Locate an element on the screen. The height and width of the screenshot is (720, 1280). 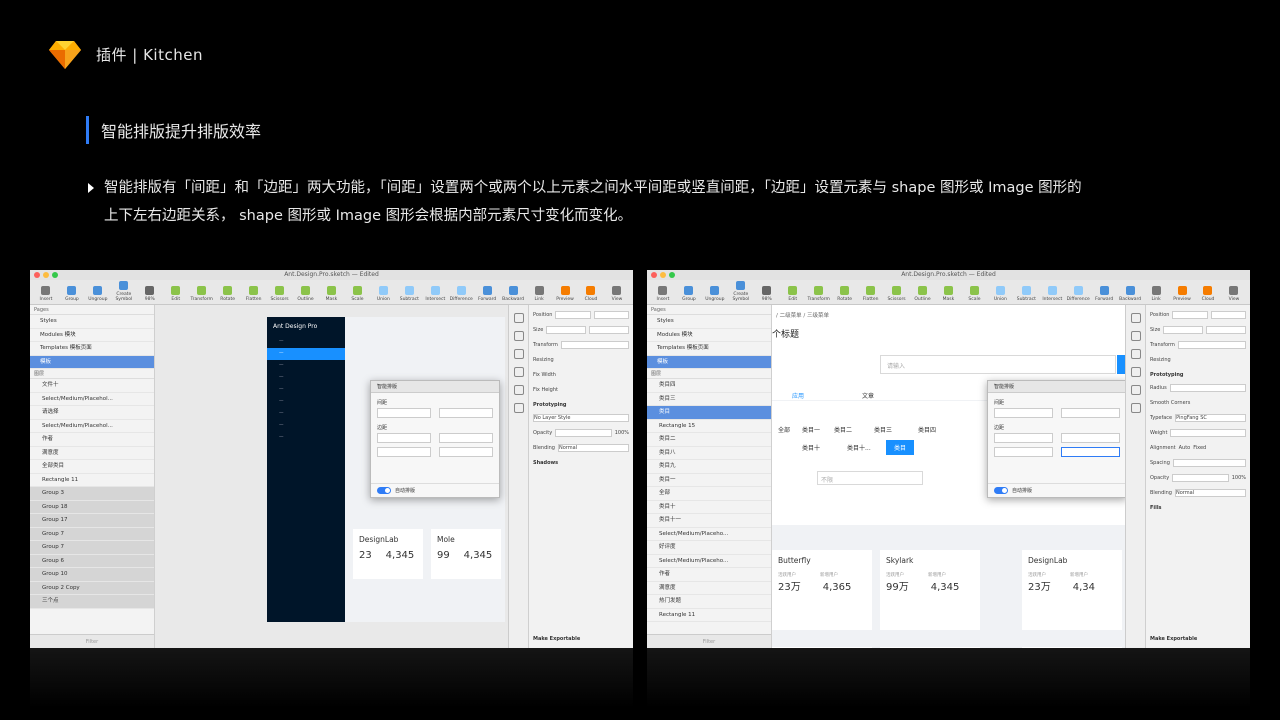
layer-item: 类目四 is located at coordinates (709, 386).